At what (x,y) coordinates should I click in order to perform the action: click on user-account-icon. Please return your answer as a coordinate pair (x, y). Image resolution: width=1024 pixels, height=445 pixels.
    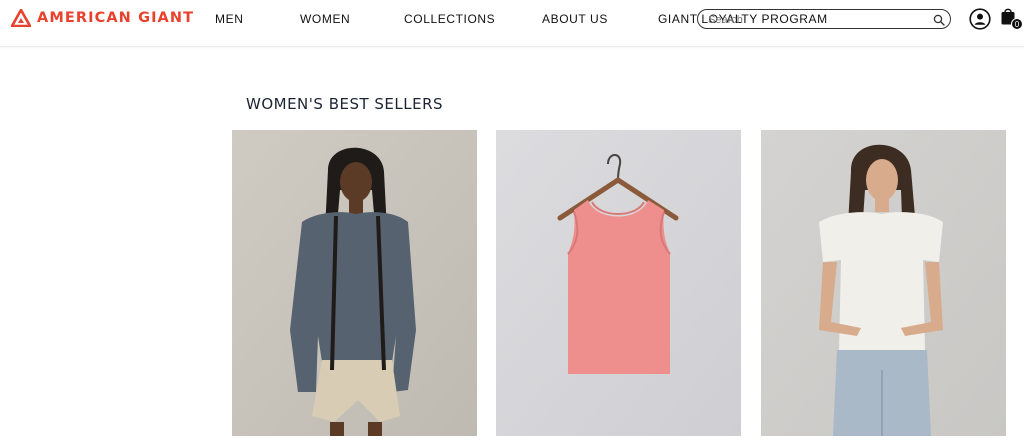
    Looking at the image, I should click on (980, 21).